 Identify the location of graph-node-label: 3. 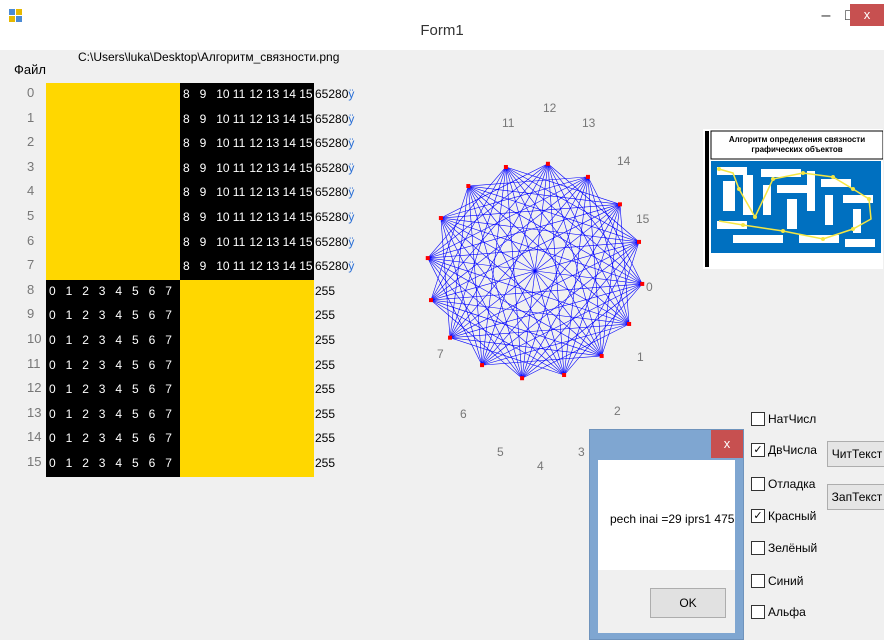
(581, 452).